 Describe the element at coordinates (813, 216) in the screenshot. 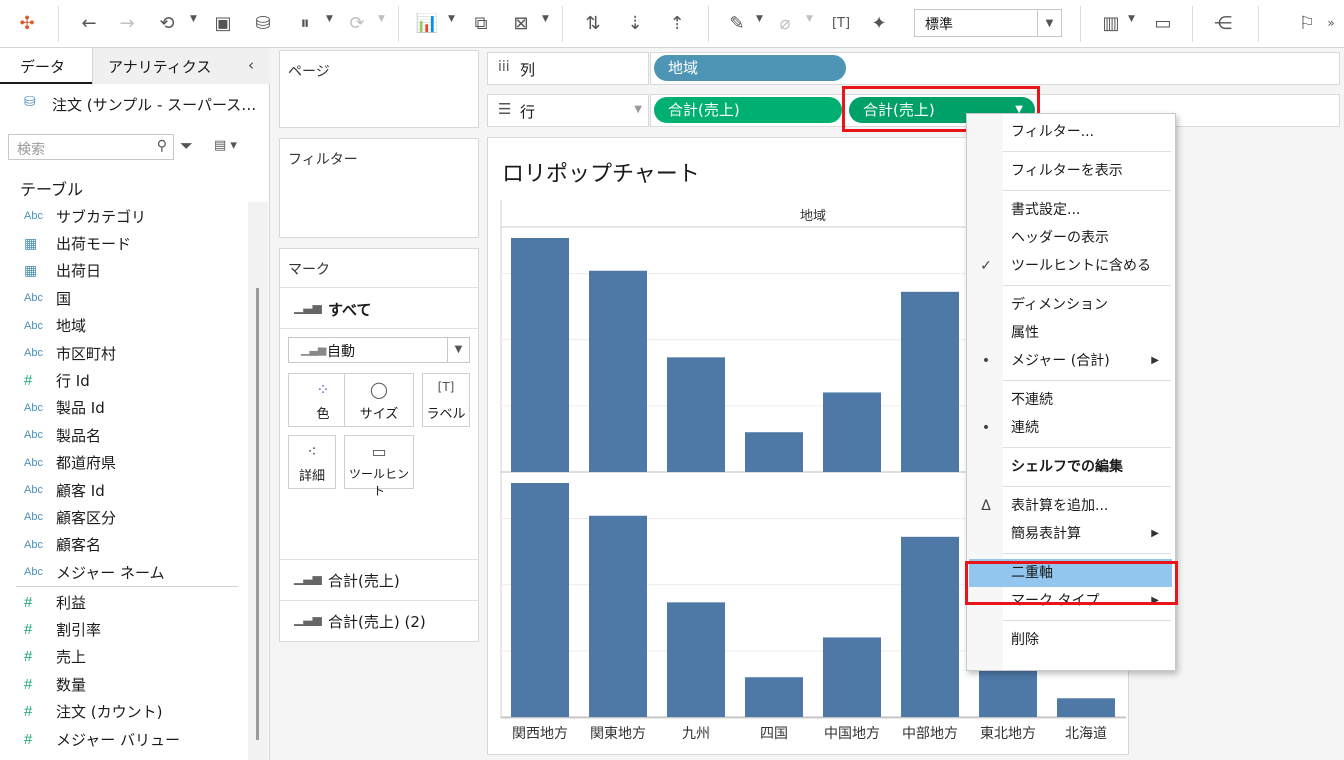

I see `column-header-region: 地域` at that location.